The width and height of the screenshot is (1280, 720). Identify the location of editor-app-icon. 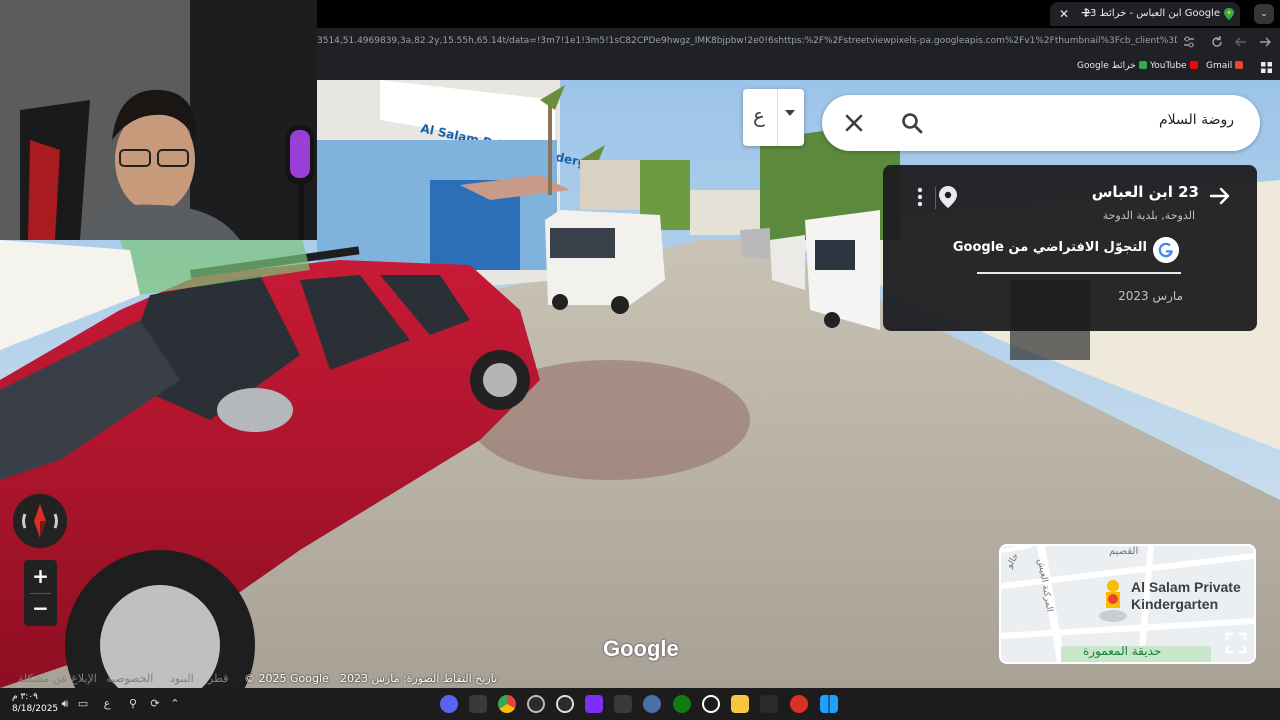
(623, 704).